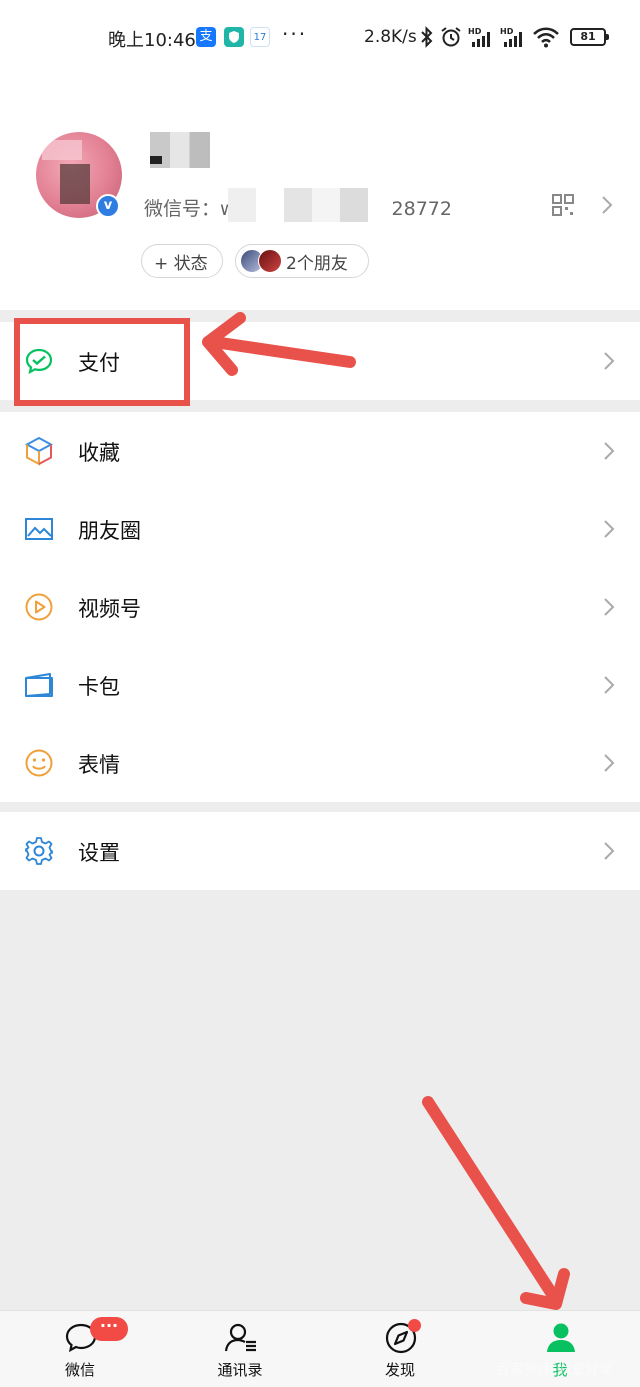  Describe the element at coordinates (399, 1370) in the screenshot. I see `tab-label: 发现` at that location.